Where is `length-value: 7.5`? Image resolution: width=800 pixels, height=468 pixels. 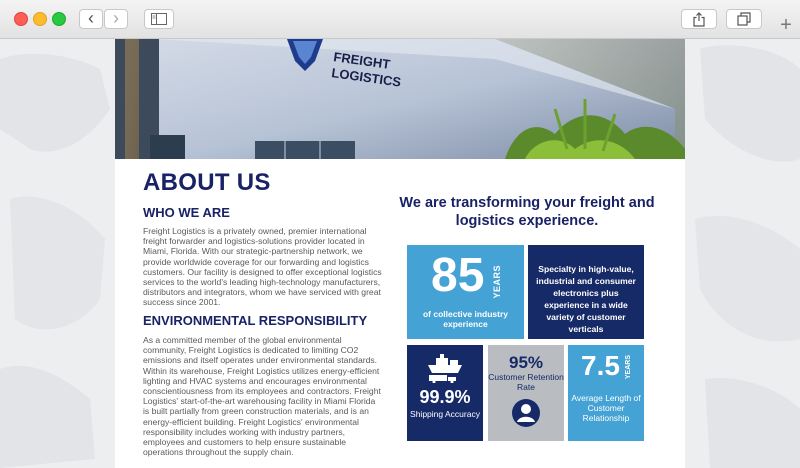
length-value: 7.5 is located at coordinates (600, 365).